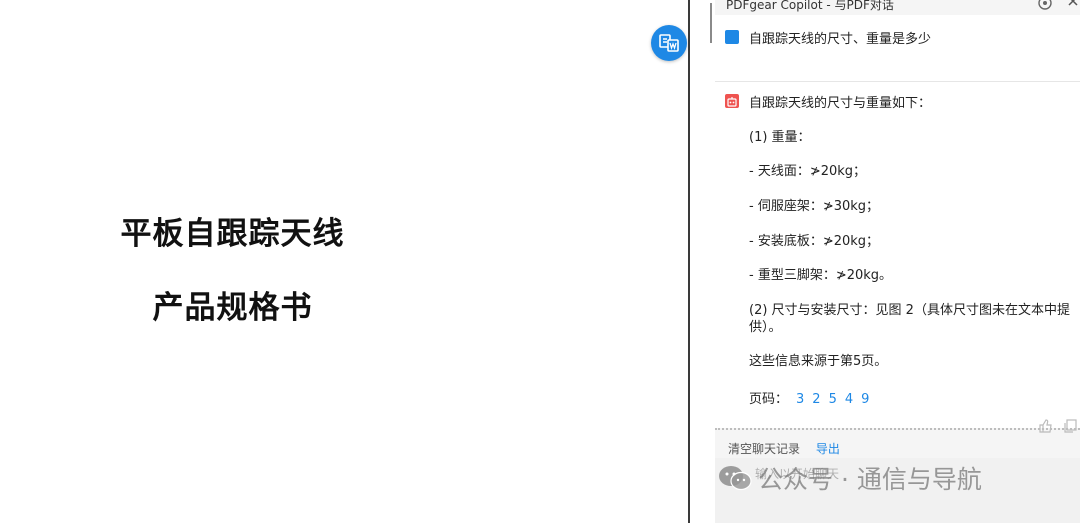 The height and width of the screenshot is (523, 1080). What do you see at coordinates (810, 6) in the screenshot?
I see `panel-title: PDFgear Copilot - 与PDF对话` at bounding box center [810, 6].